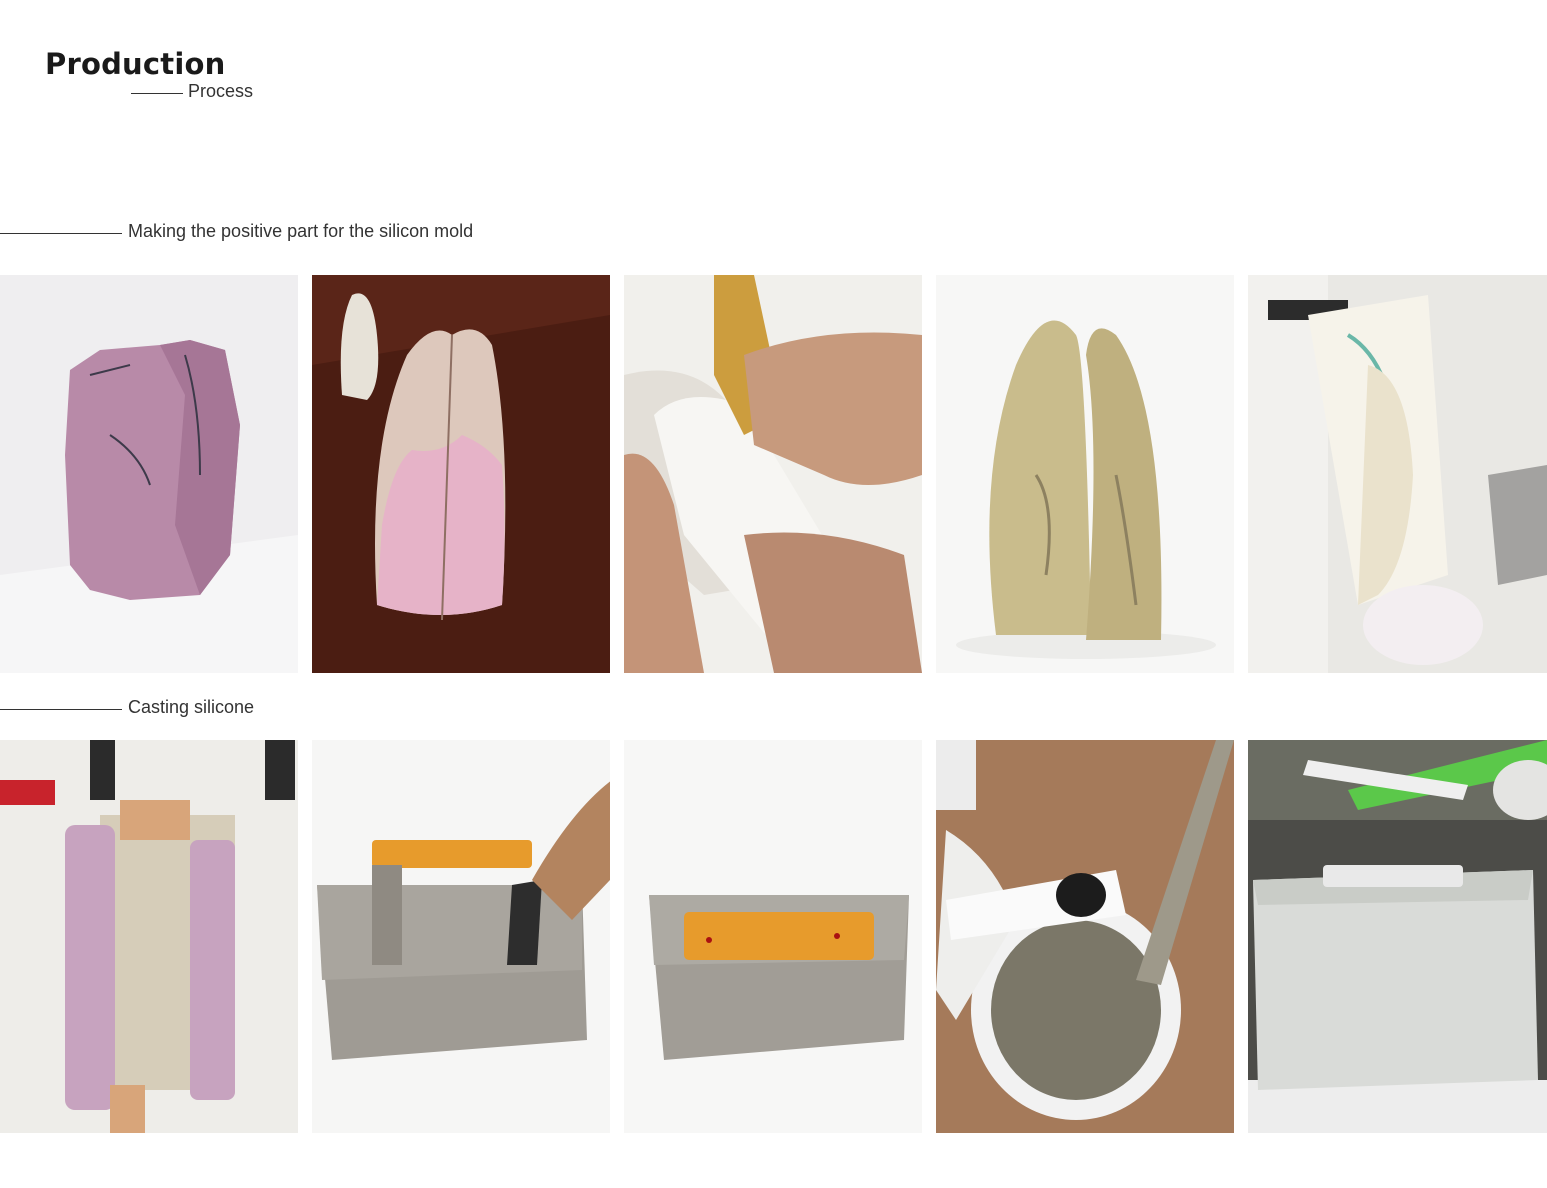 The image size is (1547, 1188). Describe the element at coordinates (773, 474) in the screenshot. I see `photo-sanding` at that location.